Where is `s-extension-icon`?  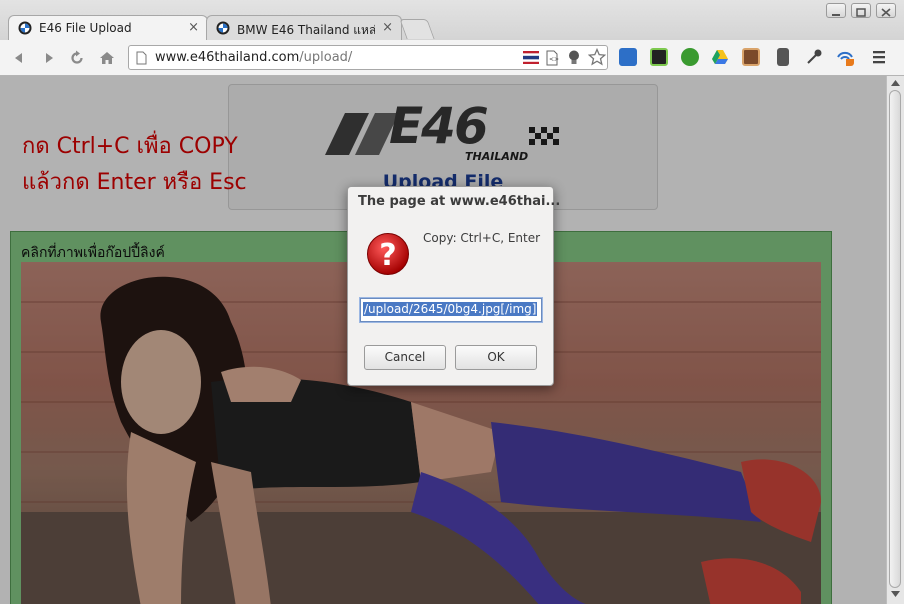 s-extension-icon is located at coordinates (659, 57).